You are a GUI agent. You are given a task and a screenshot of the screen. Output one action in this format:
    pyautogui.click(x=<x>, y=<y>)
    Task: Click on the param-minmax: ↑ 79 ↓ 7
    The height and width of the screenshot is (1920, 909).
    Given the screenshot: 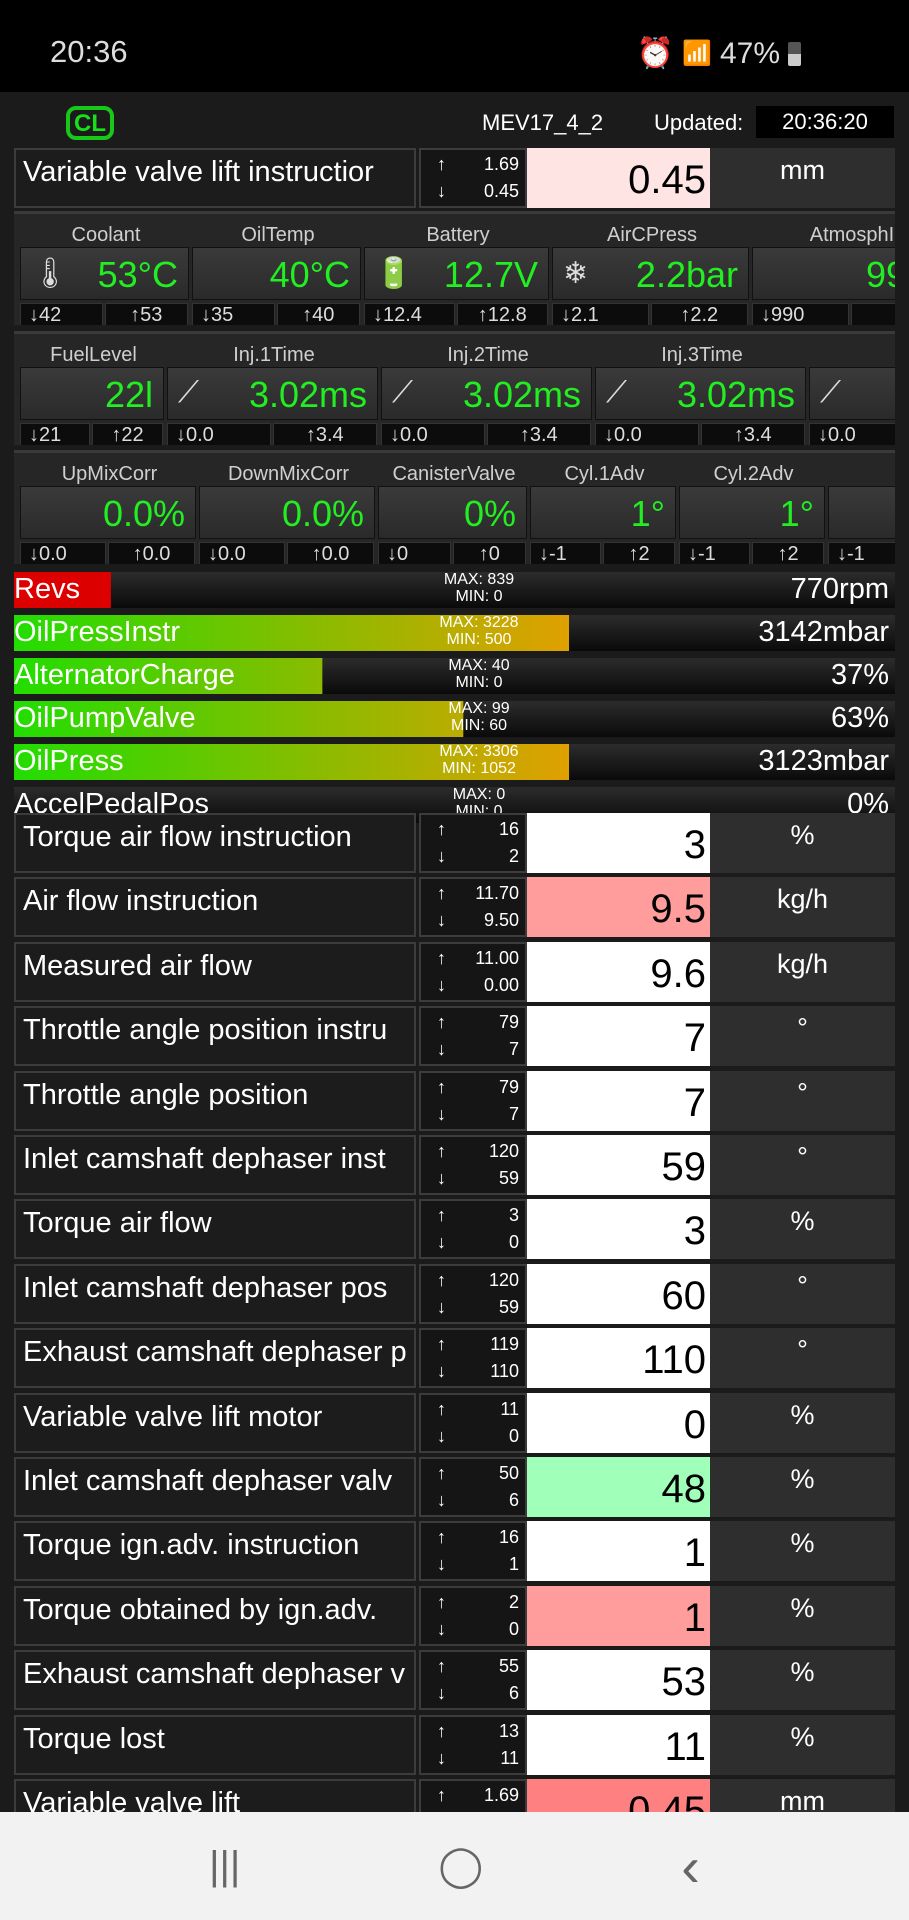 What is the action you would take?
    pyautogui.click(x=473, y=1100)
    